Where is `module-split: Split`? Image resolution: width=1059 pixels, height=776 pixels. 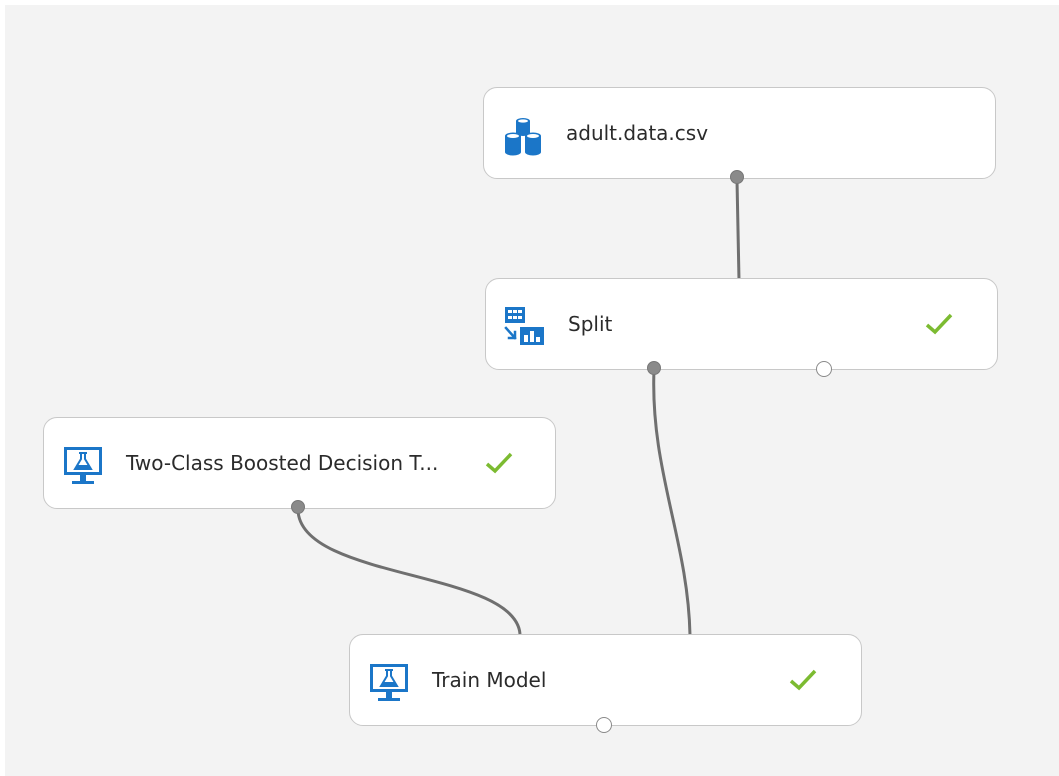
module-split: Split is located at coordinates (741, 324).